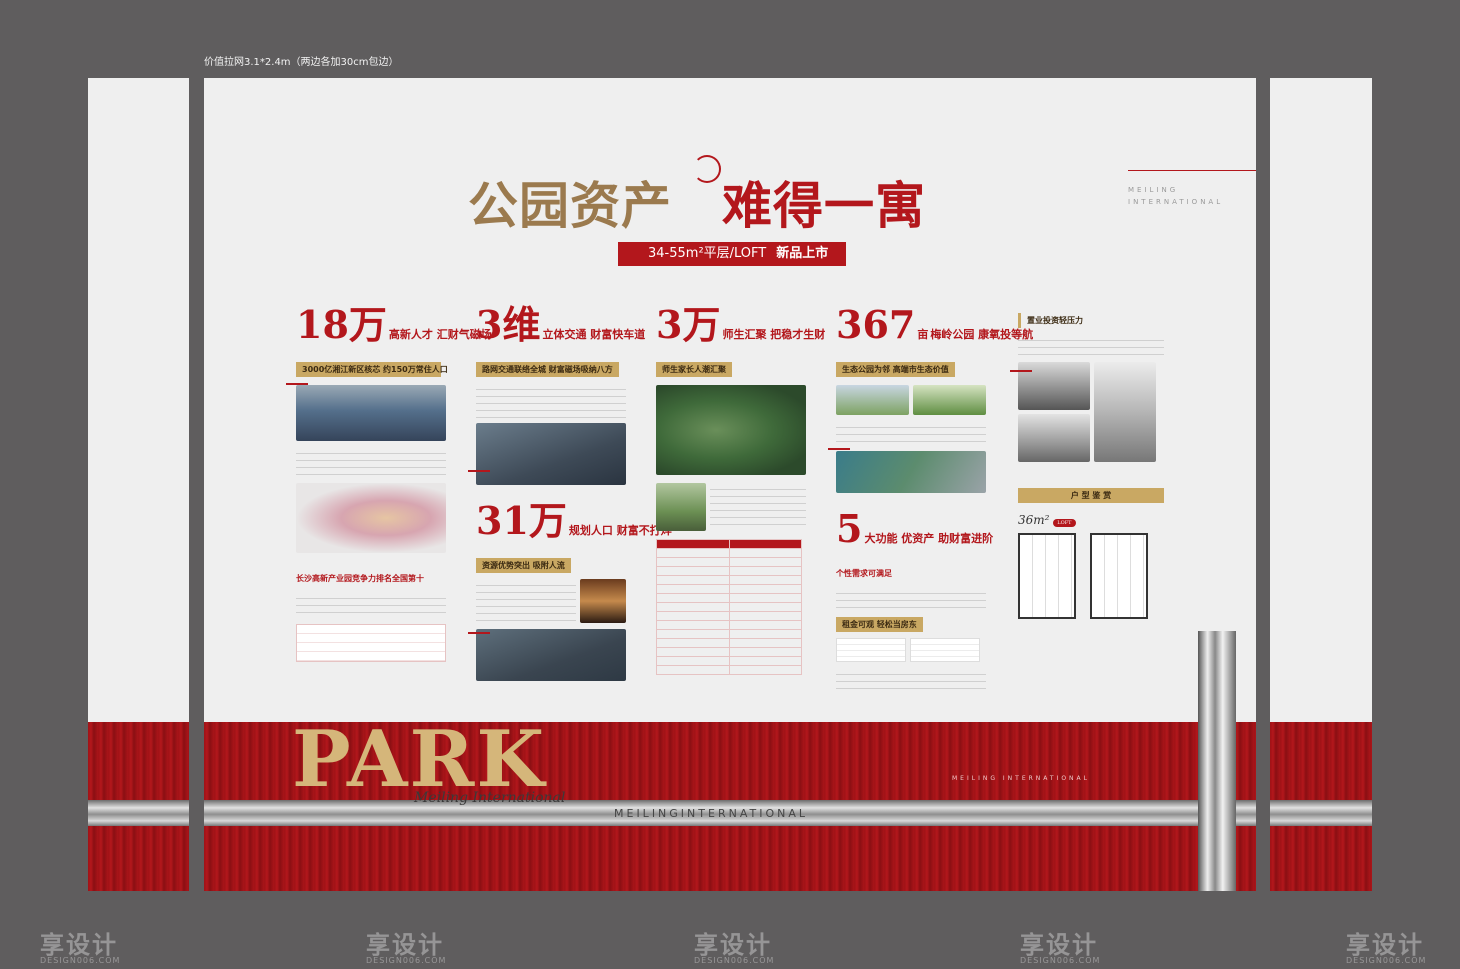 Image resolution: width=1460 pixels, height=969 pixels. Describe the element at coordinates (490, 798) in the screenshot. I see `park-subtitle: Meiling International` at that location.